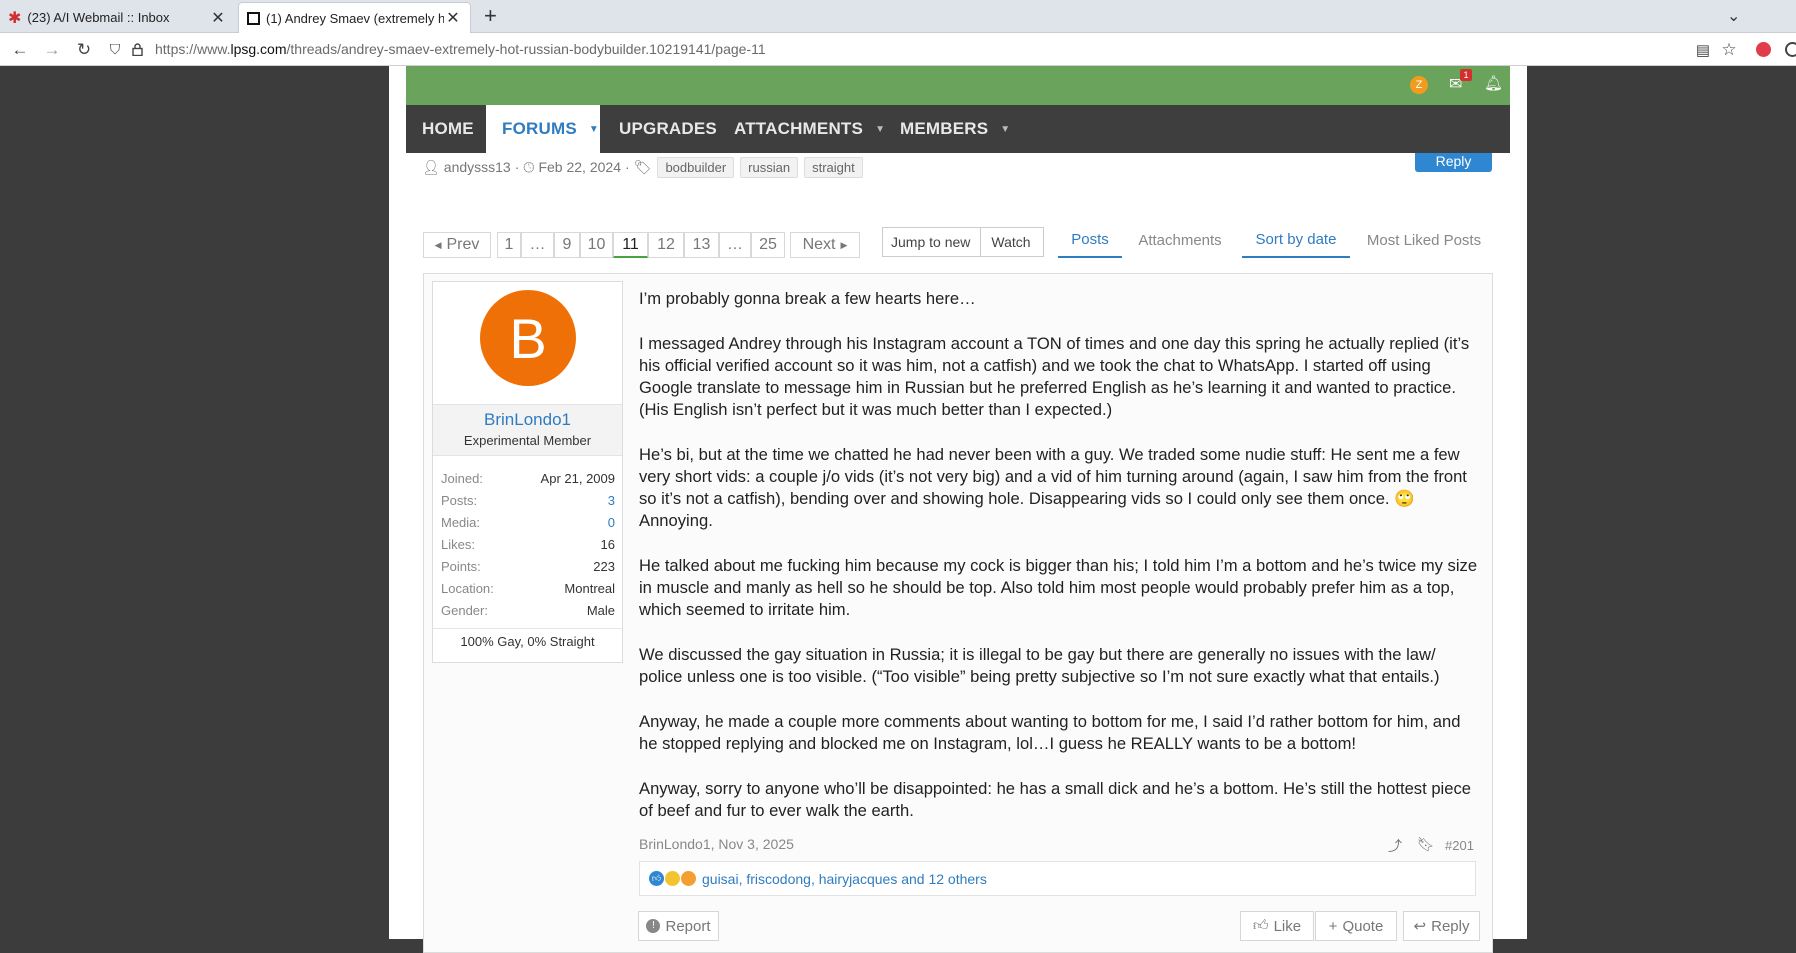 The height and width of the screenshot is (953, 1796). I want to click on nav-members: MEMBERS ▼, so click(955, 129).